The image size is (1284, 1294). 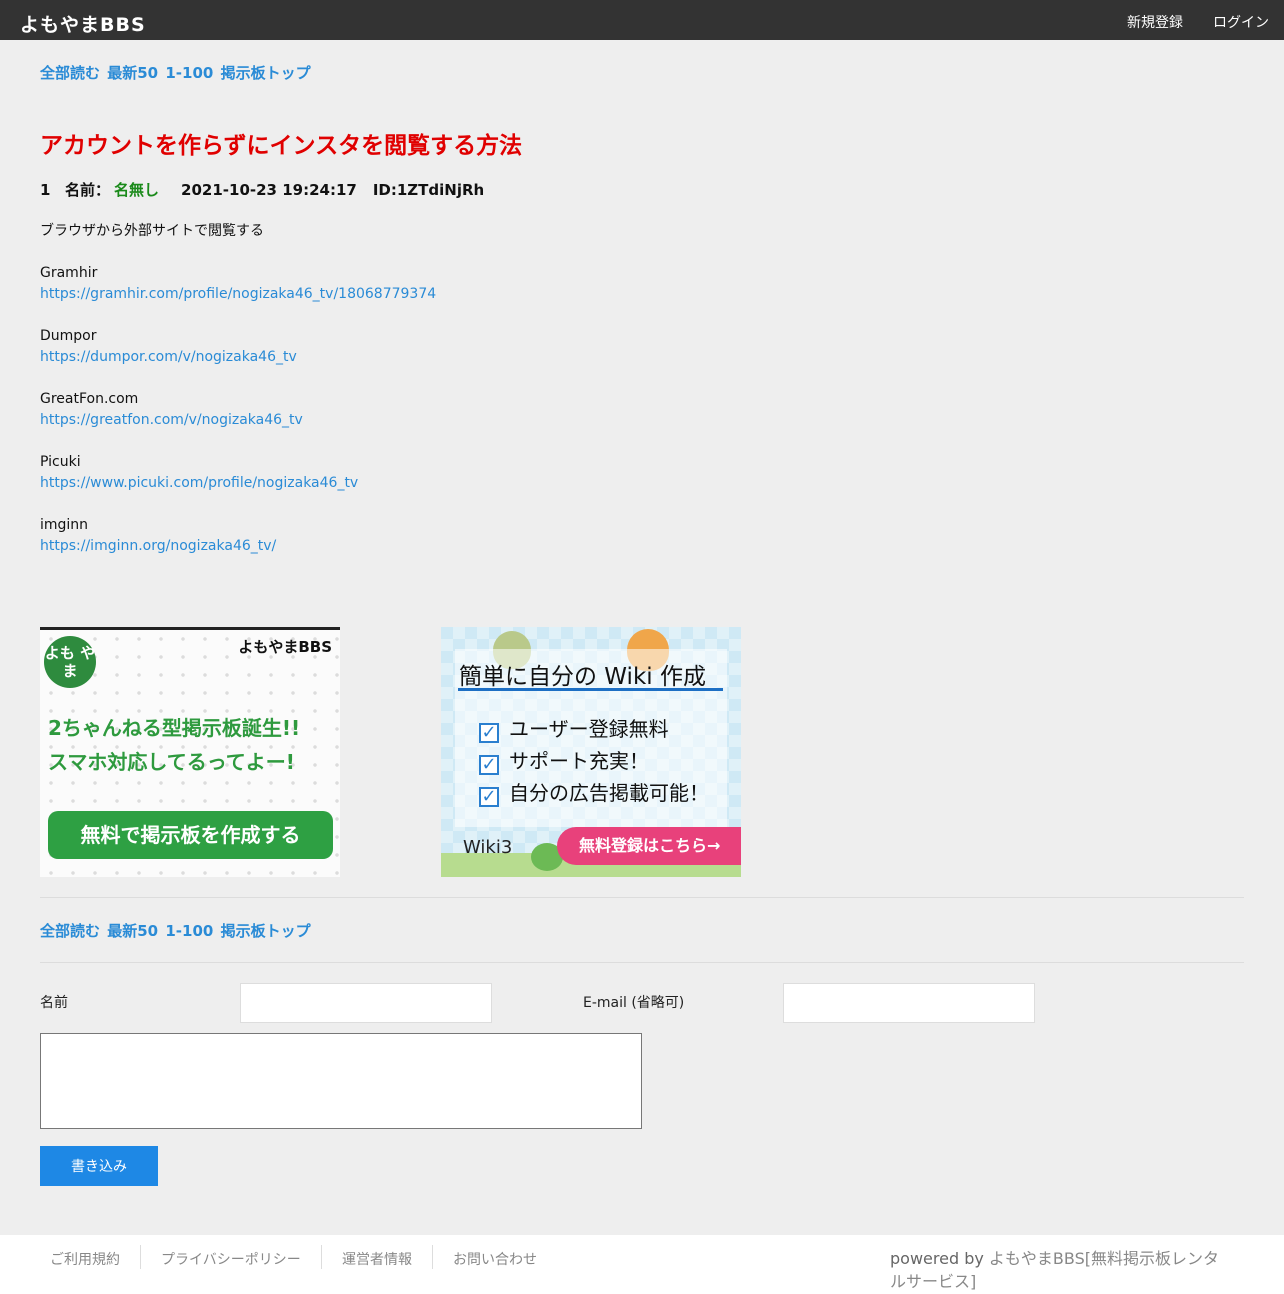 What do you see at coordinates (281, 146) in the screenshot?
I see `thread-title: アカウントを作らずにインスタを閲覧する方法` at bounding box center [281, 146].